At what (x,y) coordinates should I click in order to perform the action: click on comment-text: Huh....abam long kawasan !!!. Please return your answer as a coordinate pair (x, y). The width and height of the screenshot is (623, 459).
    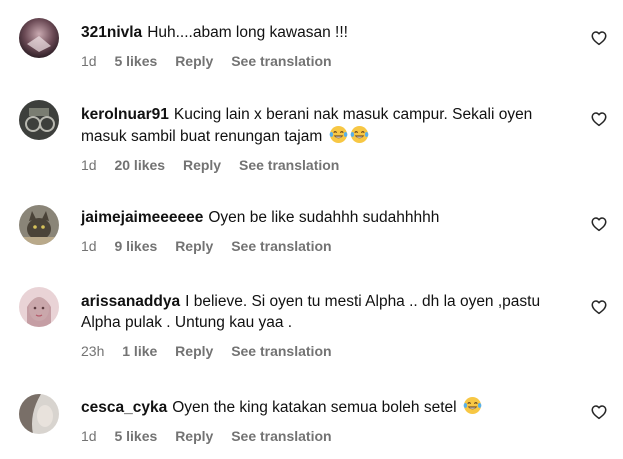
    Looking at the image, I should click on (247, 32).